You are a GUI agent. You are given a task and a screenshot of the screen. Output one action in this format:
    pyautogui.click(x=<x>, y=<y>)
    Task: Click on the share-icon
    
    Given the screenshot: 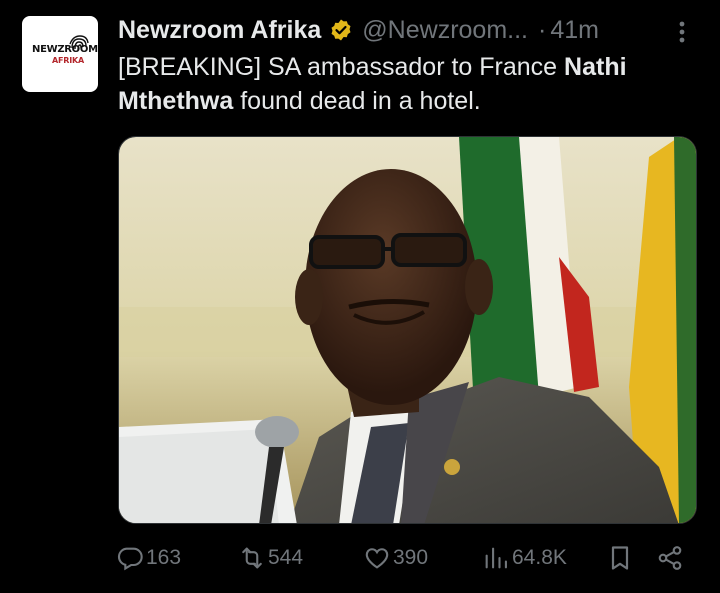 What is the action you would take?
    pyautogui.click(x=670, y=558)
    